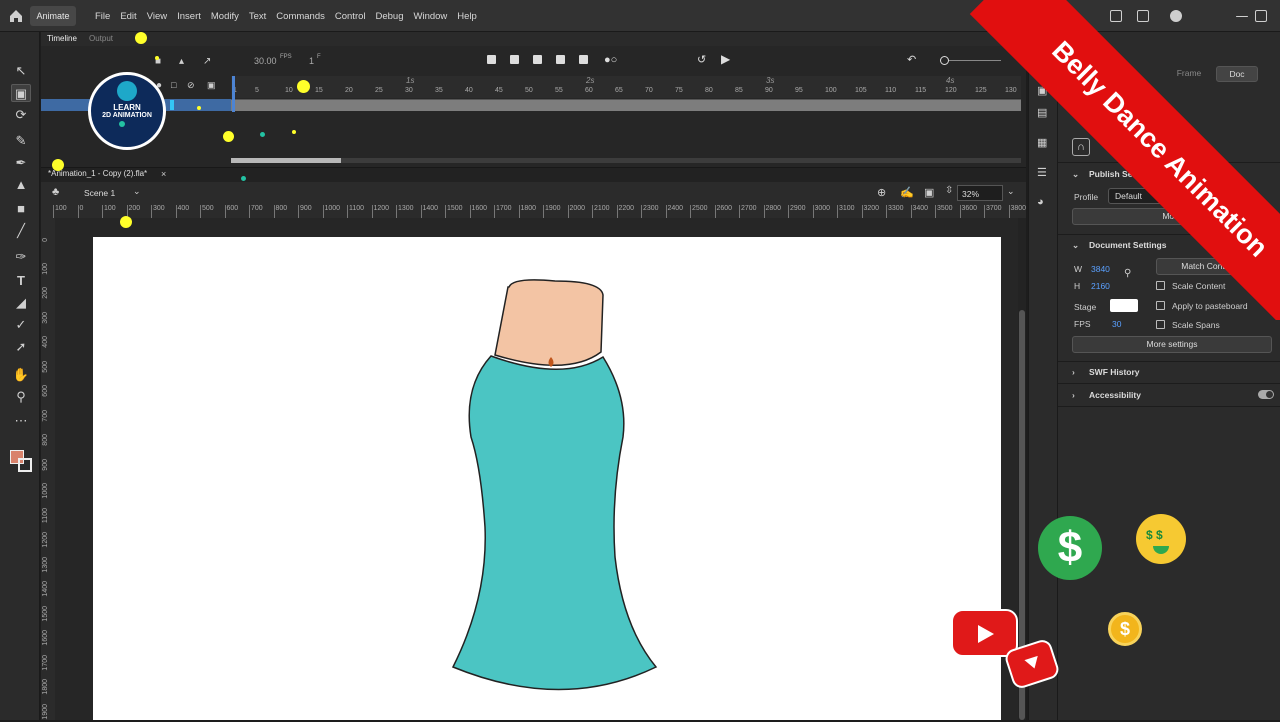 Image resolution: width=1280 pixels, height=722 pixels. What do you see at coordinates (1042, 112) in the screenshot?
I see `library-panel-icon: ▤` at bounding box center [1042, 112].